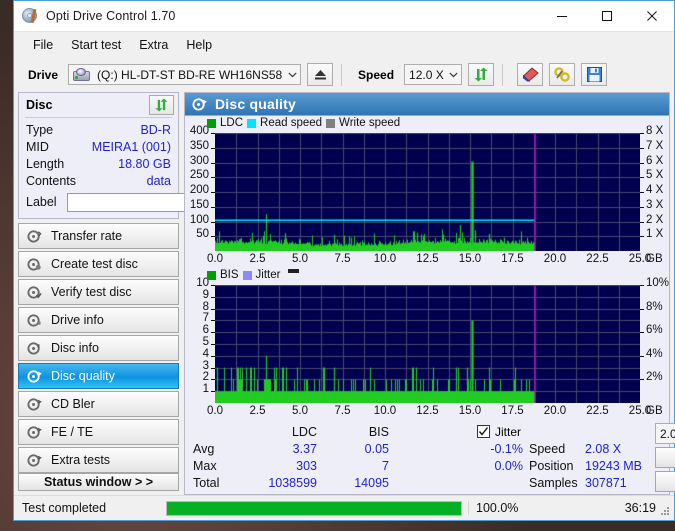  I want to click on info-samples-label: Samples, so click(553, 482).